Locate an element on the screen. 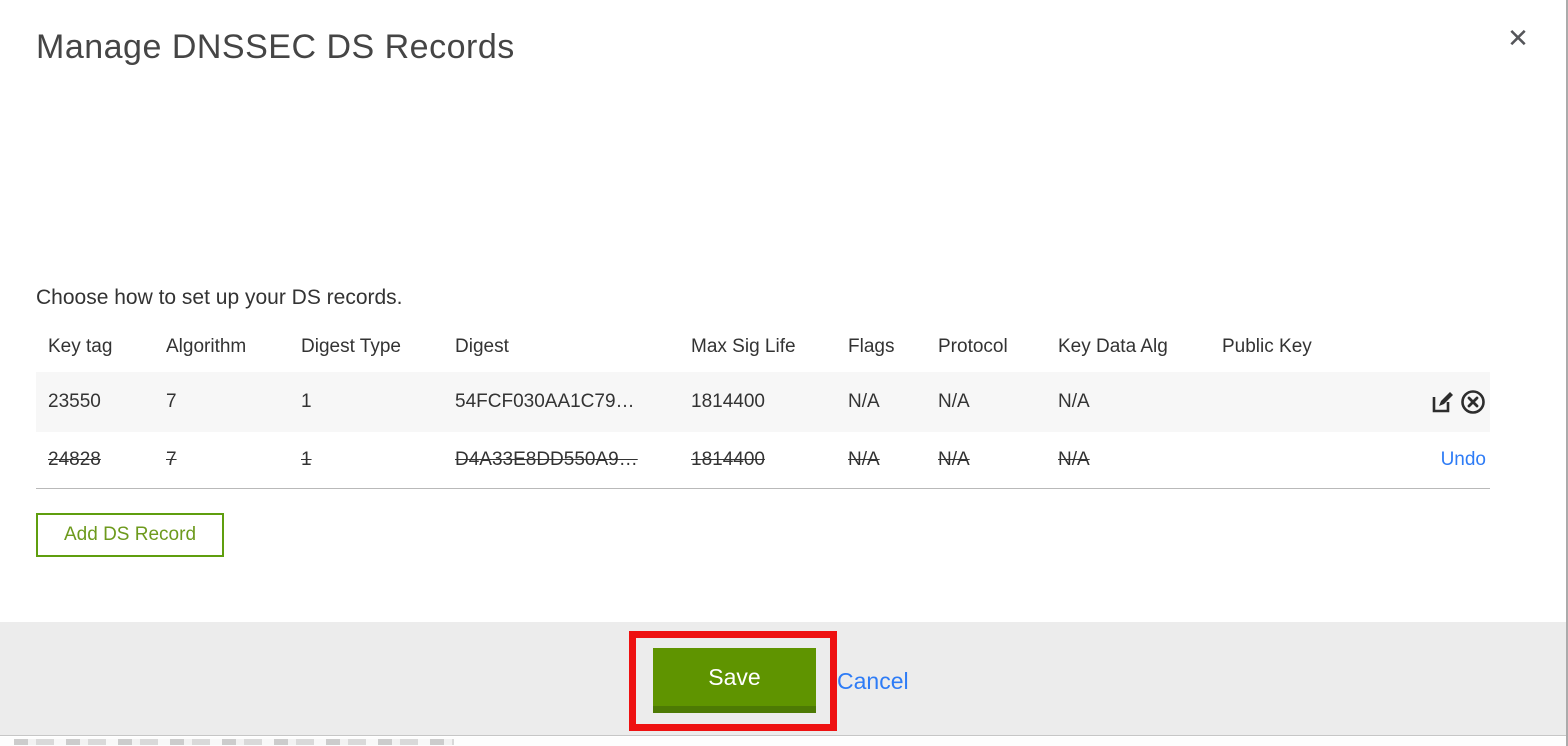 The width and height of the screenshot is (1568, 746). close-icon: ✕ is located at coordinates (1518, 38).